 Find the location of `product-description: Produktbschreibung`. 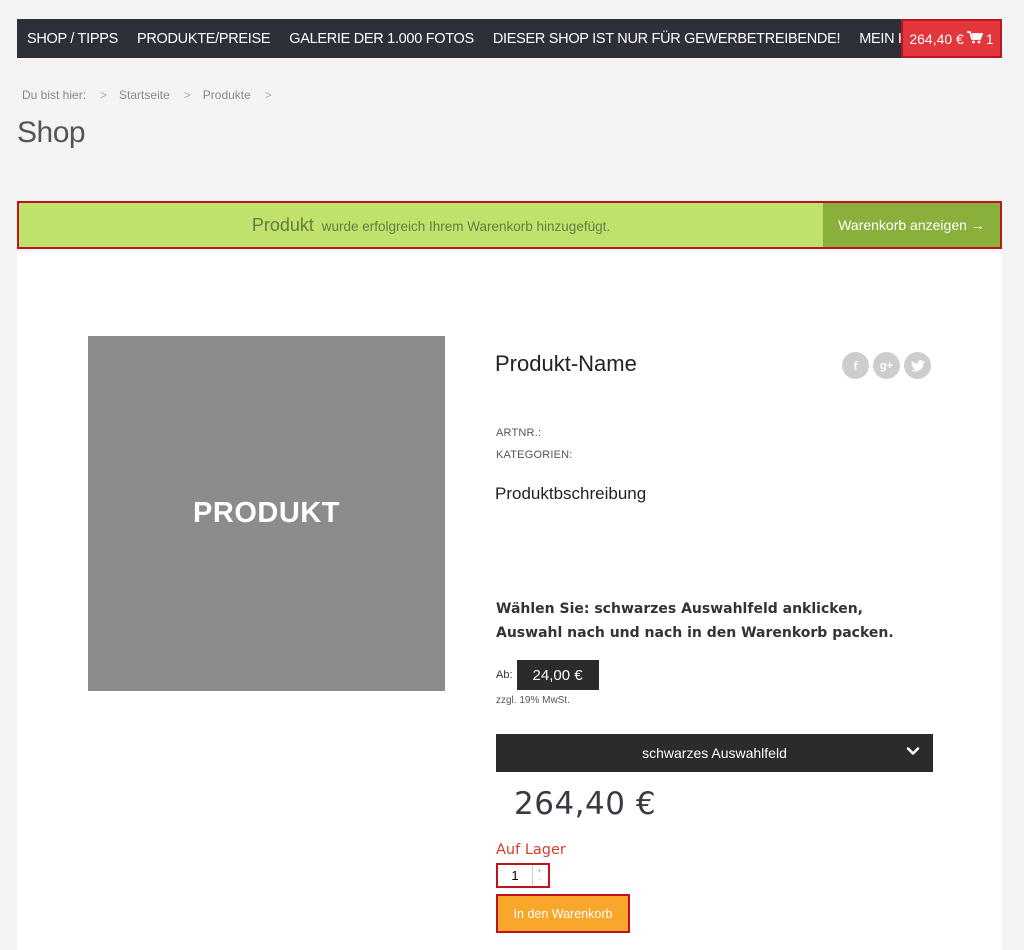

product-description: Produktbschreibung is located at coordinates (571, 493).